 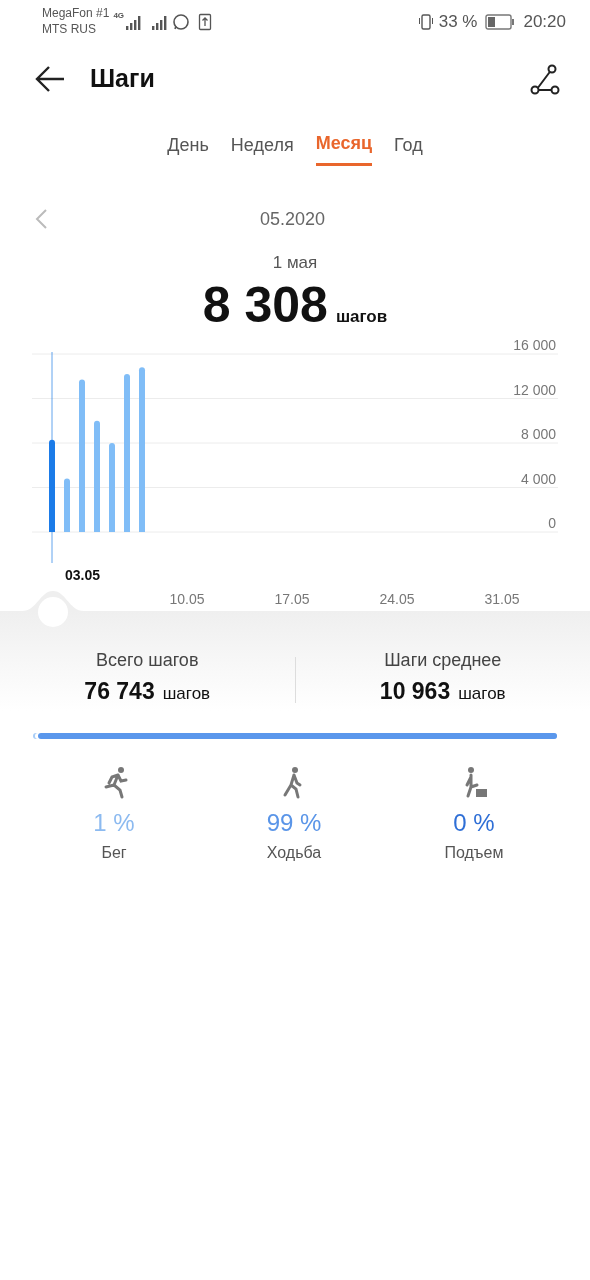 I want to click on chat-icon, so click(x=181, y=22).